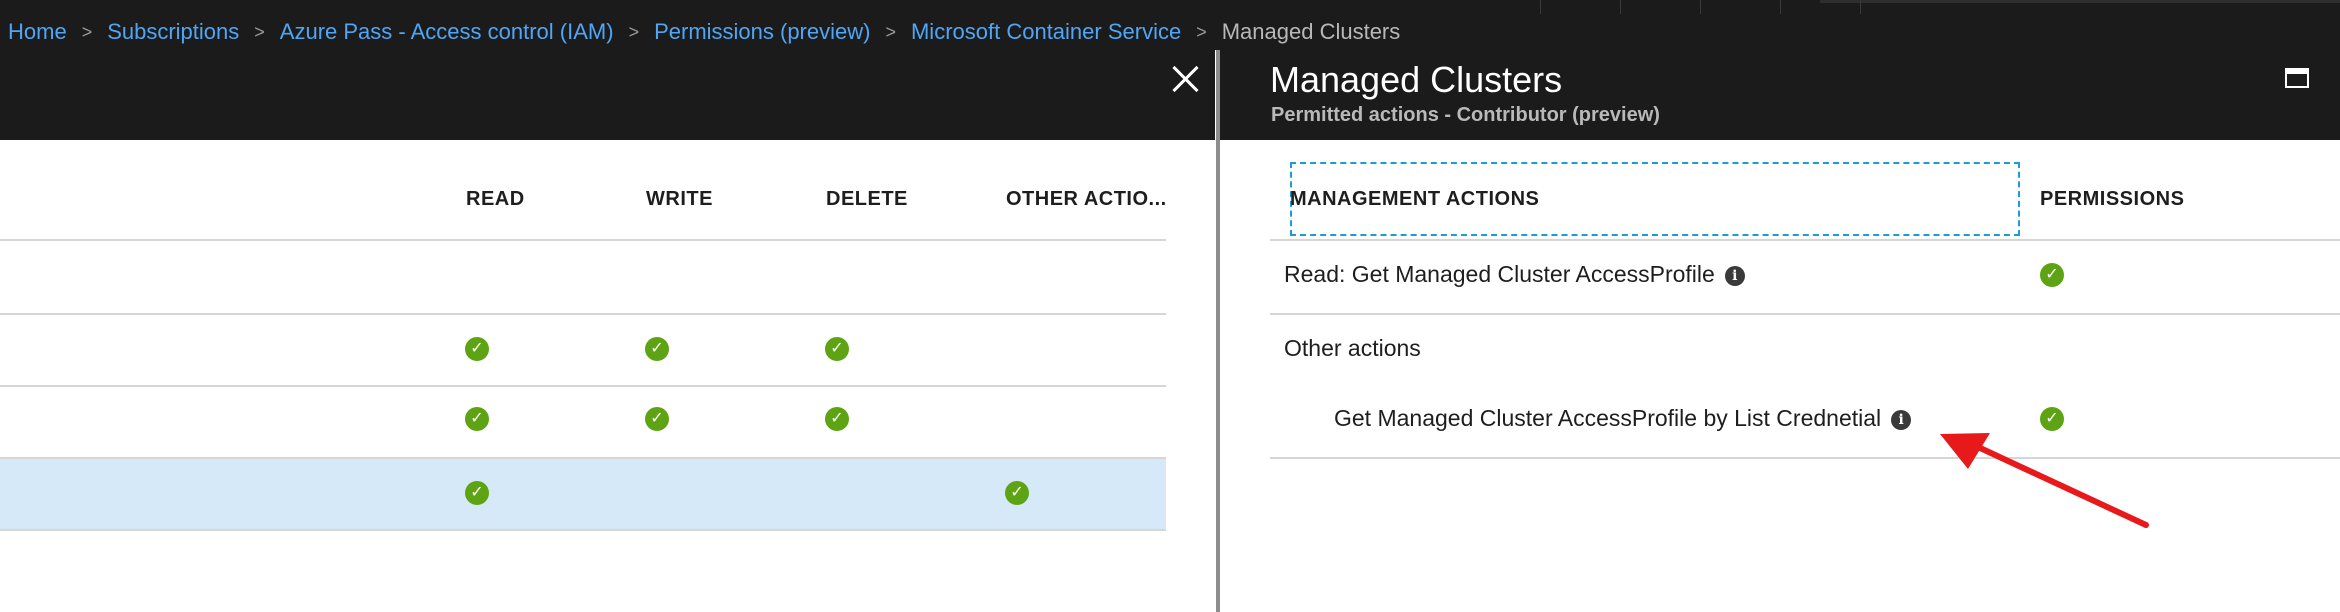 The width and height of the screenshot is (2340, 612). What do you see at coordinates (2112, 199) in the screenshot?
I see `column-header-permissions: PERMISSIONS` at bounding box center [2112, 199].